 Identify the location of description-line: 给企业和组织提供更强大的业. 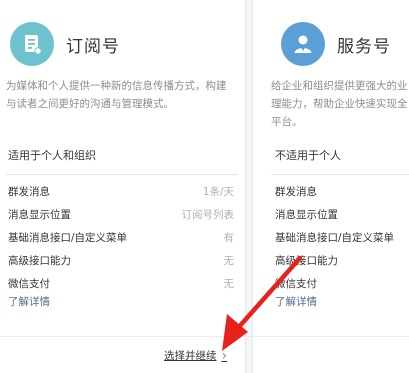
(339, 86).